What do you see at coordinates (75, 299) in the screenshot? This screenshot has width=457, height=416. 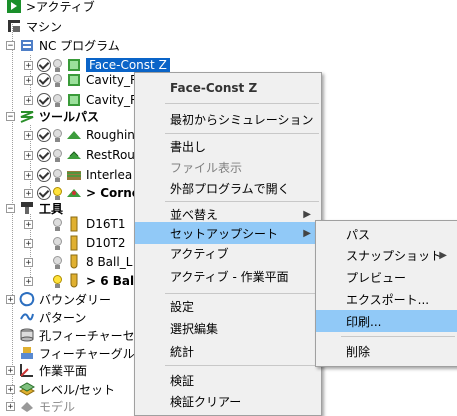 I see `tree-label-boundary: バウンダリー` at bounding box center [75, 299].